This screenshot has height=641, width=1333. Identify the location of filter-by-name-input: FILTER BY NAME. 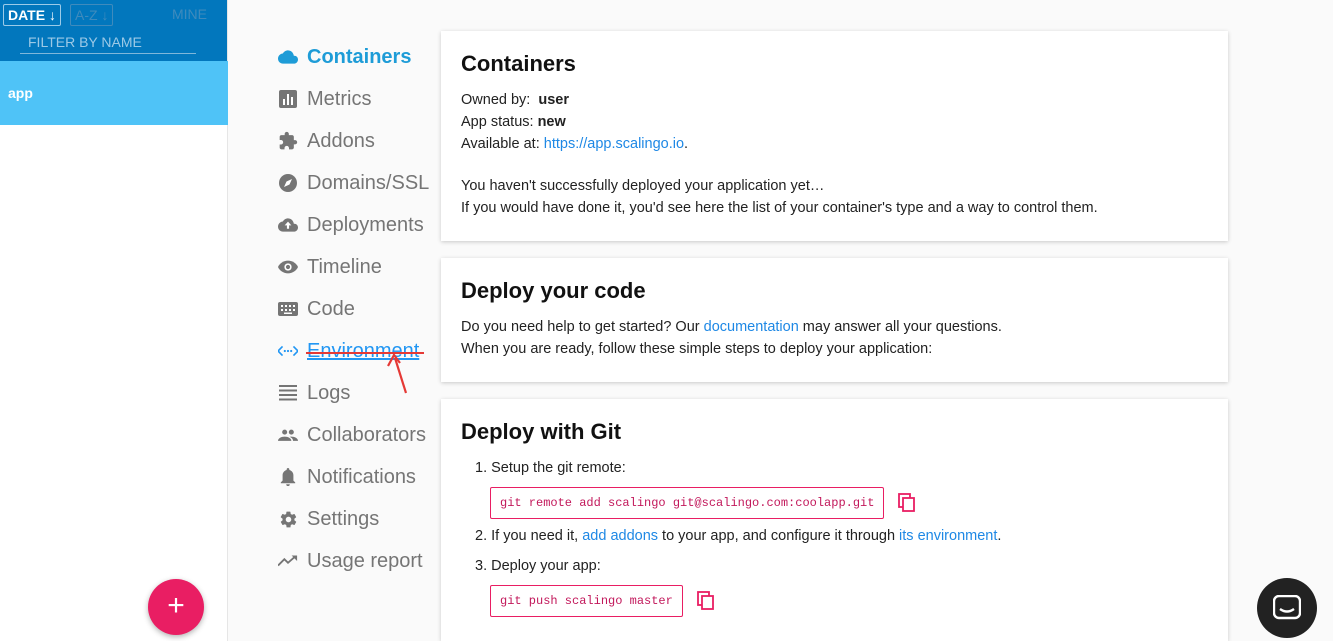
(108, 43).